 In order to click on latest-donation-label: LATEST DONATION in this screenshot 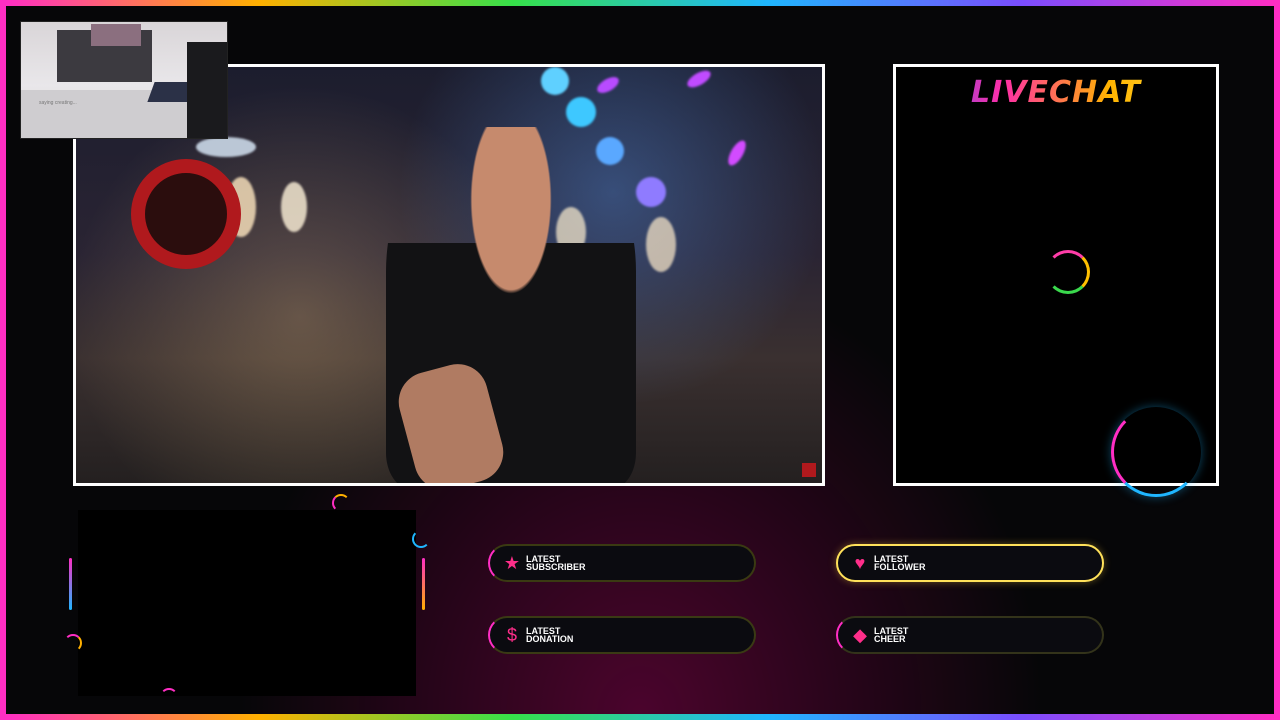, I will do `click(550, 635)`.